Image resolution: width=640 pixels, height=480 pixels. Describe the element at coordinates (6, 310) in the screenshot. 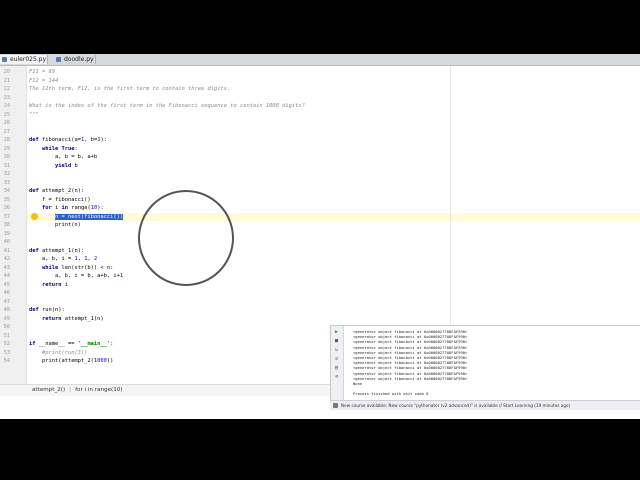

I see `line-number: 48` at that location.